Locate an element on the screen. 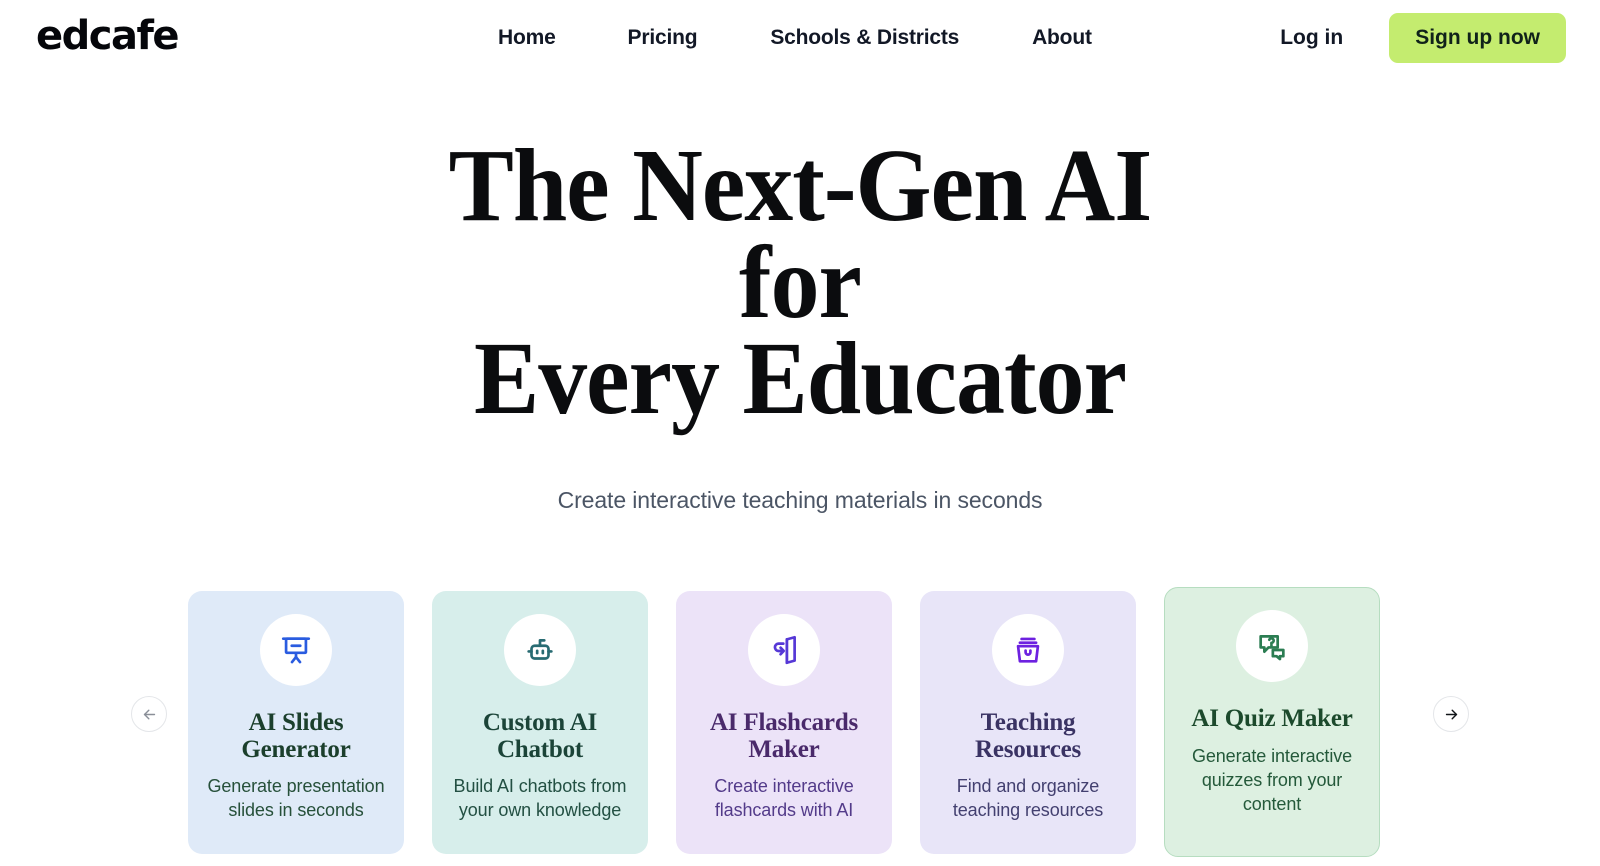 The width and height of the screenshot is (1600, 866). feature-card-description: Generate presentation slides in seconds is located at coordinates (296, 798).